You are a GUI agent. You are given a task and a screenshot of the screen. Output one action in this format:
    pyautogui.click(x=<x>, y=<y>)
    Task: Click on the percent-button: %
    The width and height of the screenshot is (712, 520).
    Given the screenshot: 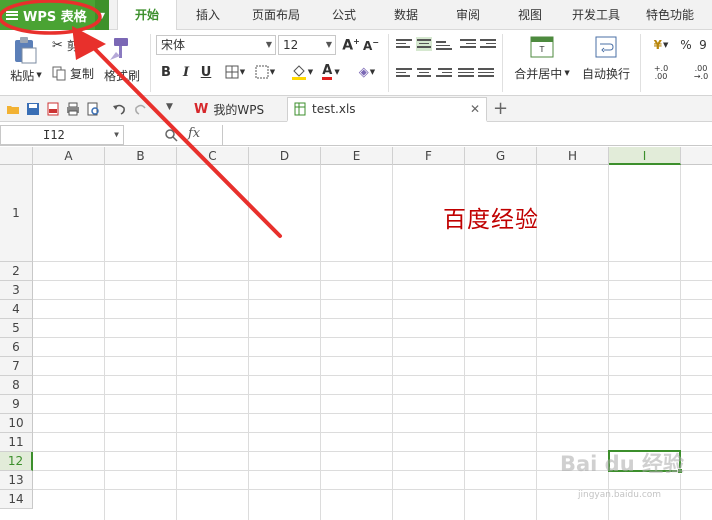 What is the action you would take?
    pyautogui.click(x=686, y=45)
    